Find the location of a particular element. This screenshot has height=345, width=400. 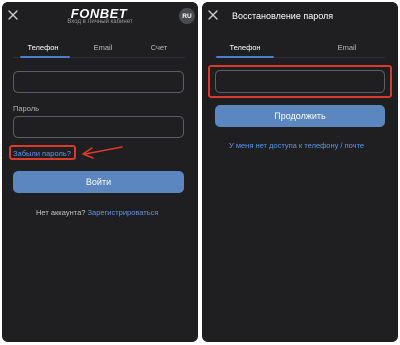

phone-input is located at coordinates (98, 82).